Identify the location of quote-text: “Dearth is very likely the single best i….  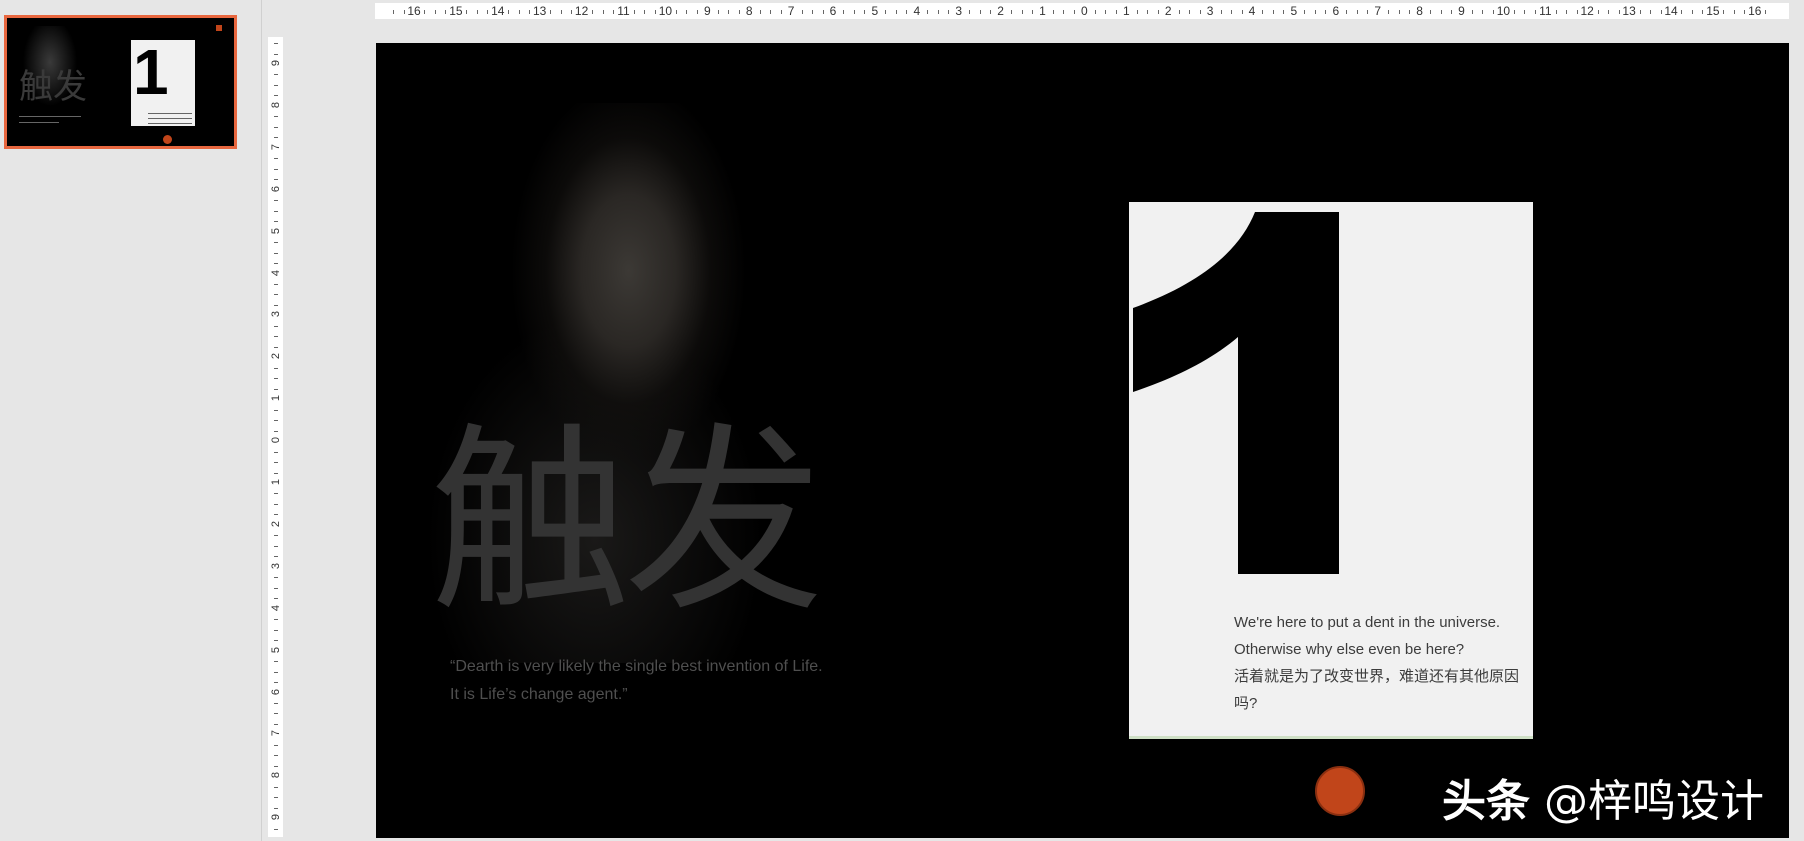
(636, 681).